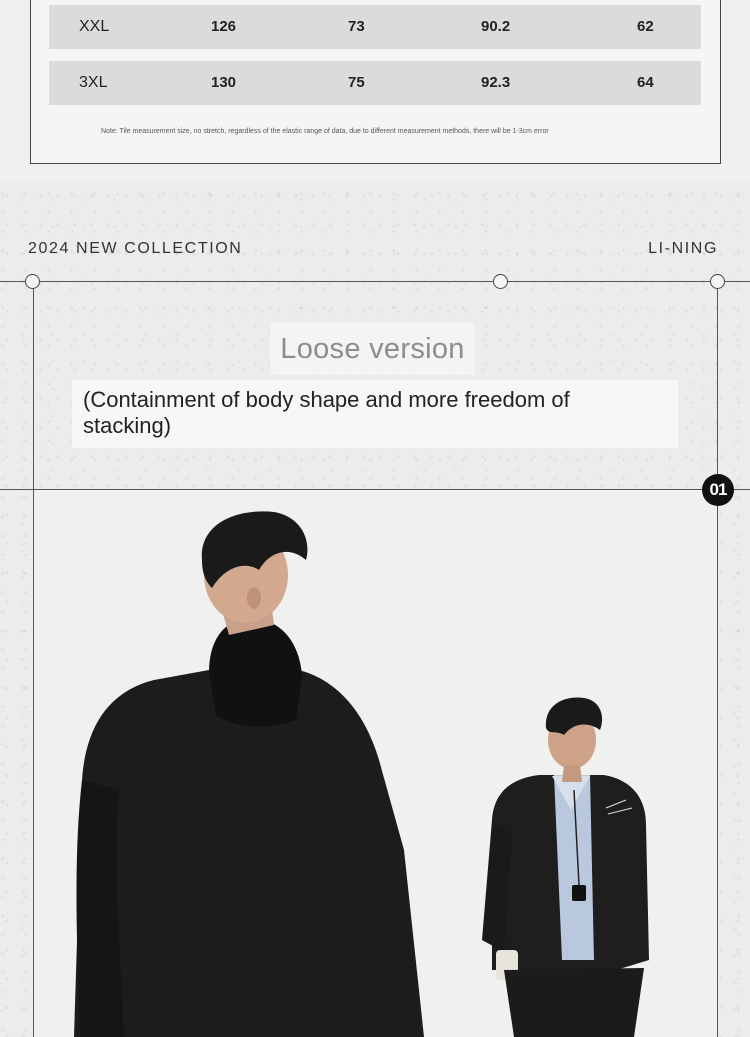 This screenshot has width=750, height=1037. I want to click on size-label: XXL, so click(94, 26).